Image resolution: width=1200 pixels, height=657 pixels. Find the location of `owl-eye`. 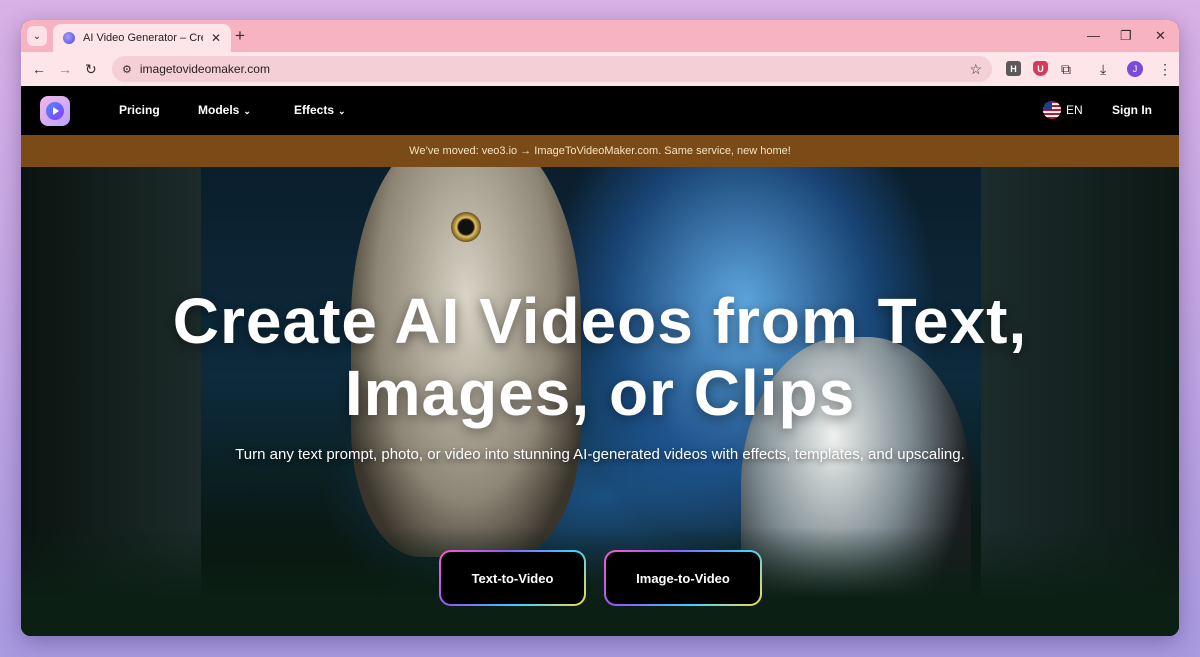

owl-eye is located at coordinates (466, 227).